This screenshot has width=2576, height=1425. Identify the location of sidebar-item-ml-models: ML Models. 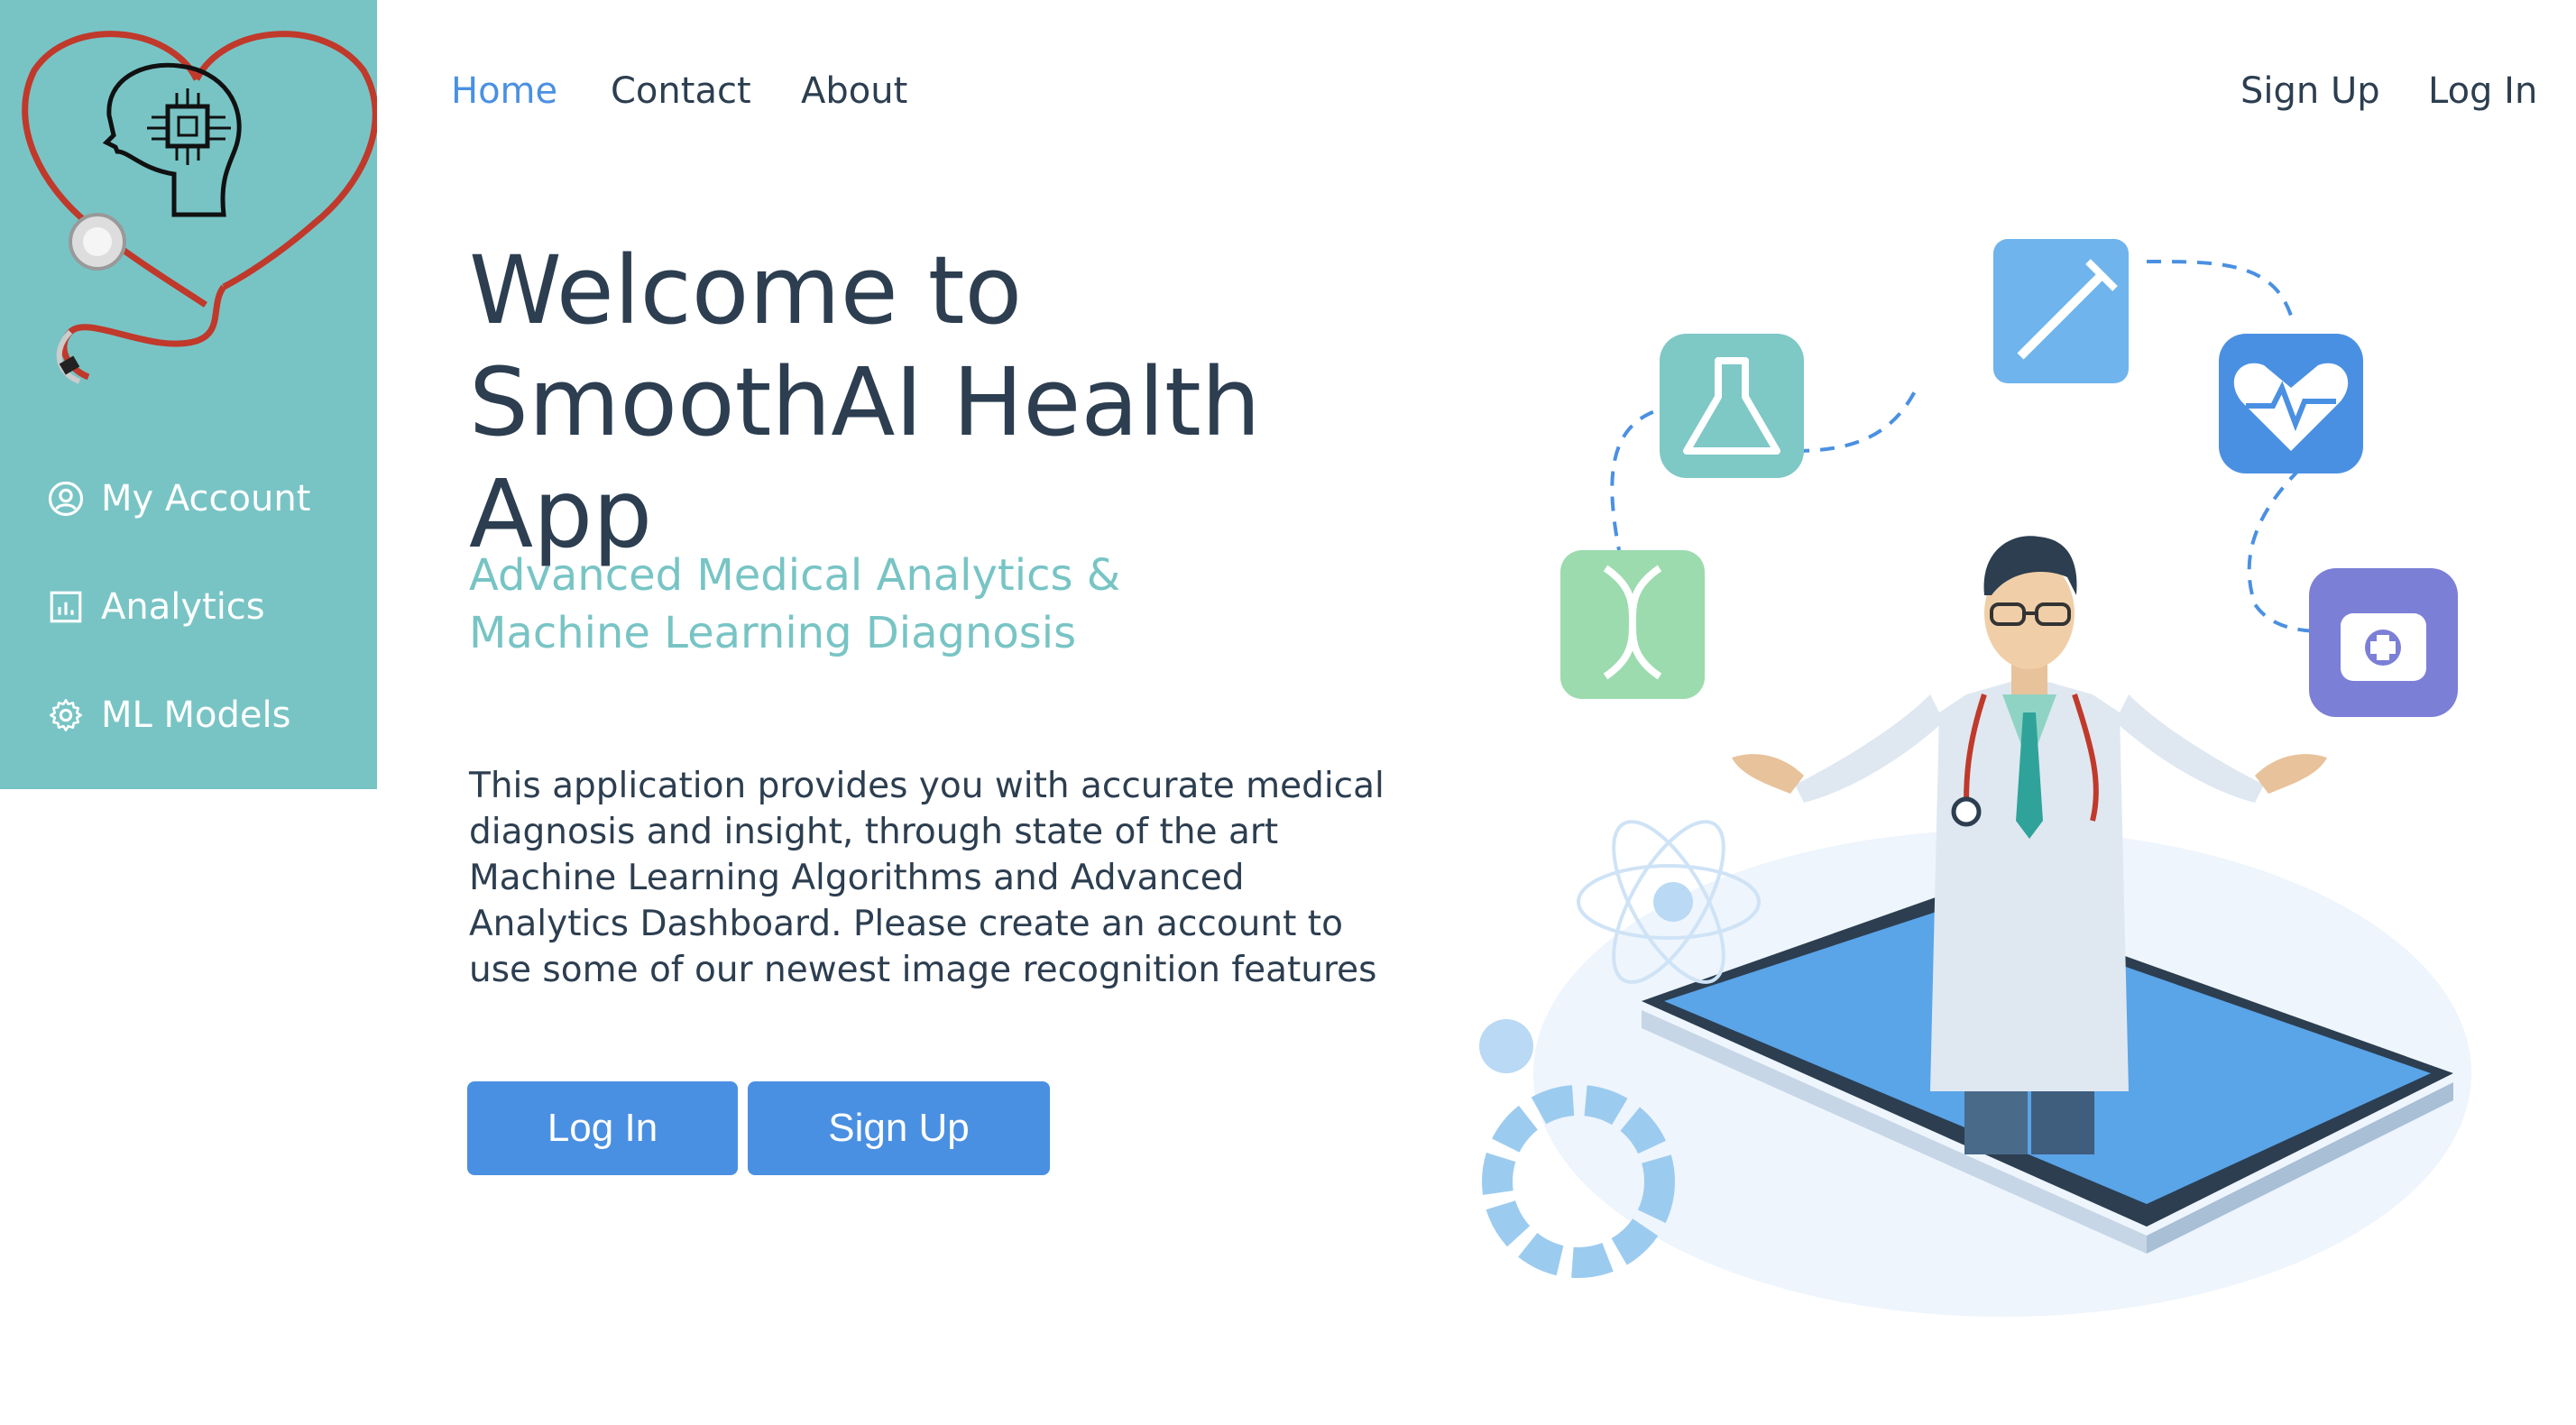
(168, 715).